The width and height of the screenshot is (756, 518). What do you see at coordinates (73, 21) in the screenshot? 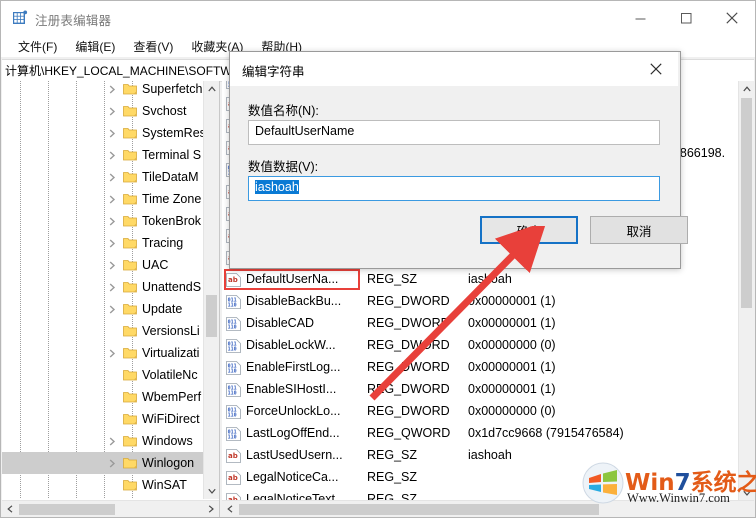
I see `window-title: 注册表编辑器` at bounding box center [73, 21].